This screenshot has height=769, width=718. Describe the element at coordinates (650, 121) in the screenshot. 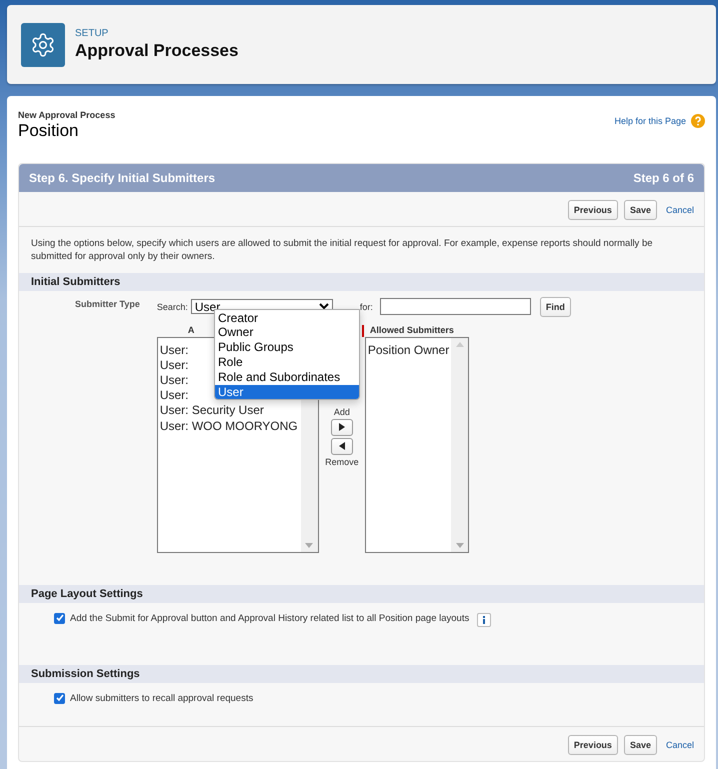

I see `help-link: Help for this Page` at that location.